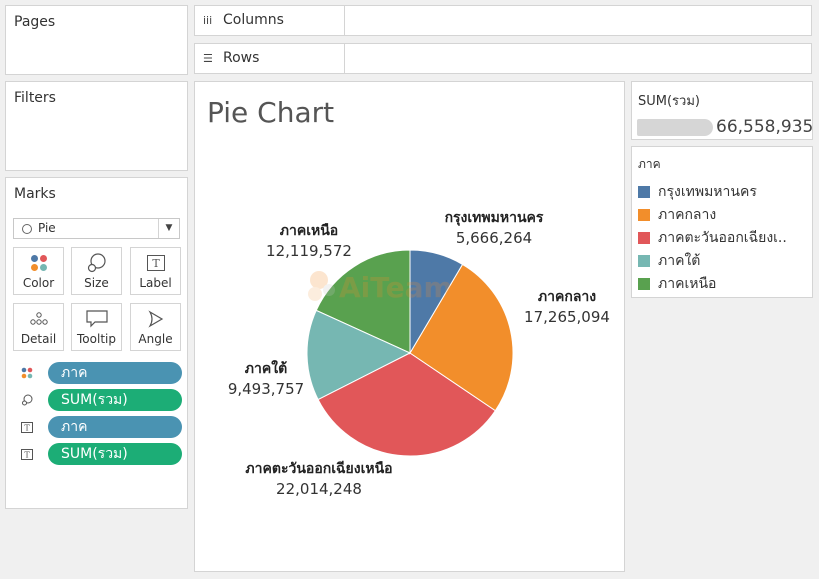  What do you see at coordinates (722, 110) in the screenshot?
I see `size-legend: SUM(รวม) 66,558,935` at bounding box center [722, 110].